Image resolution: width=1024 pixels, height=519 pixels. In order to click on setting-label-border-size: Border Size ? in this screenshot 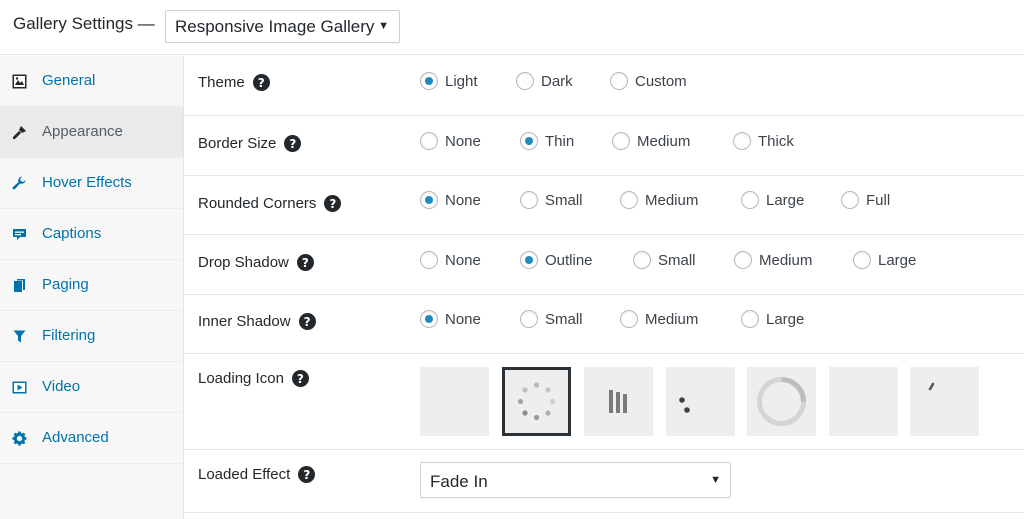, I will do `click(250, 143)`.